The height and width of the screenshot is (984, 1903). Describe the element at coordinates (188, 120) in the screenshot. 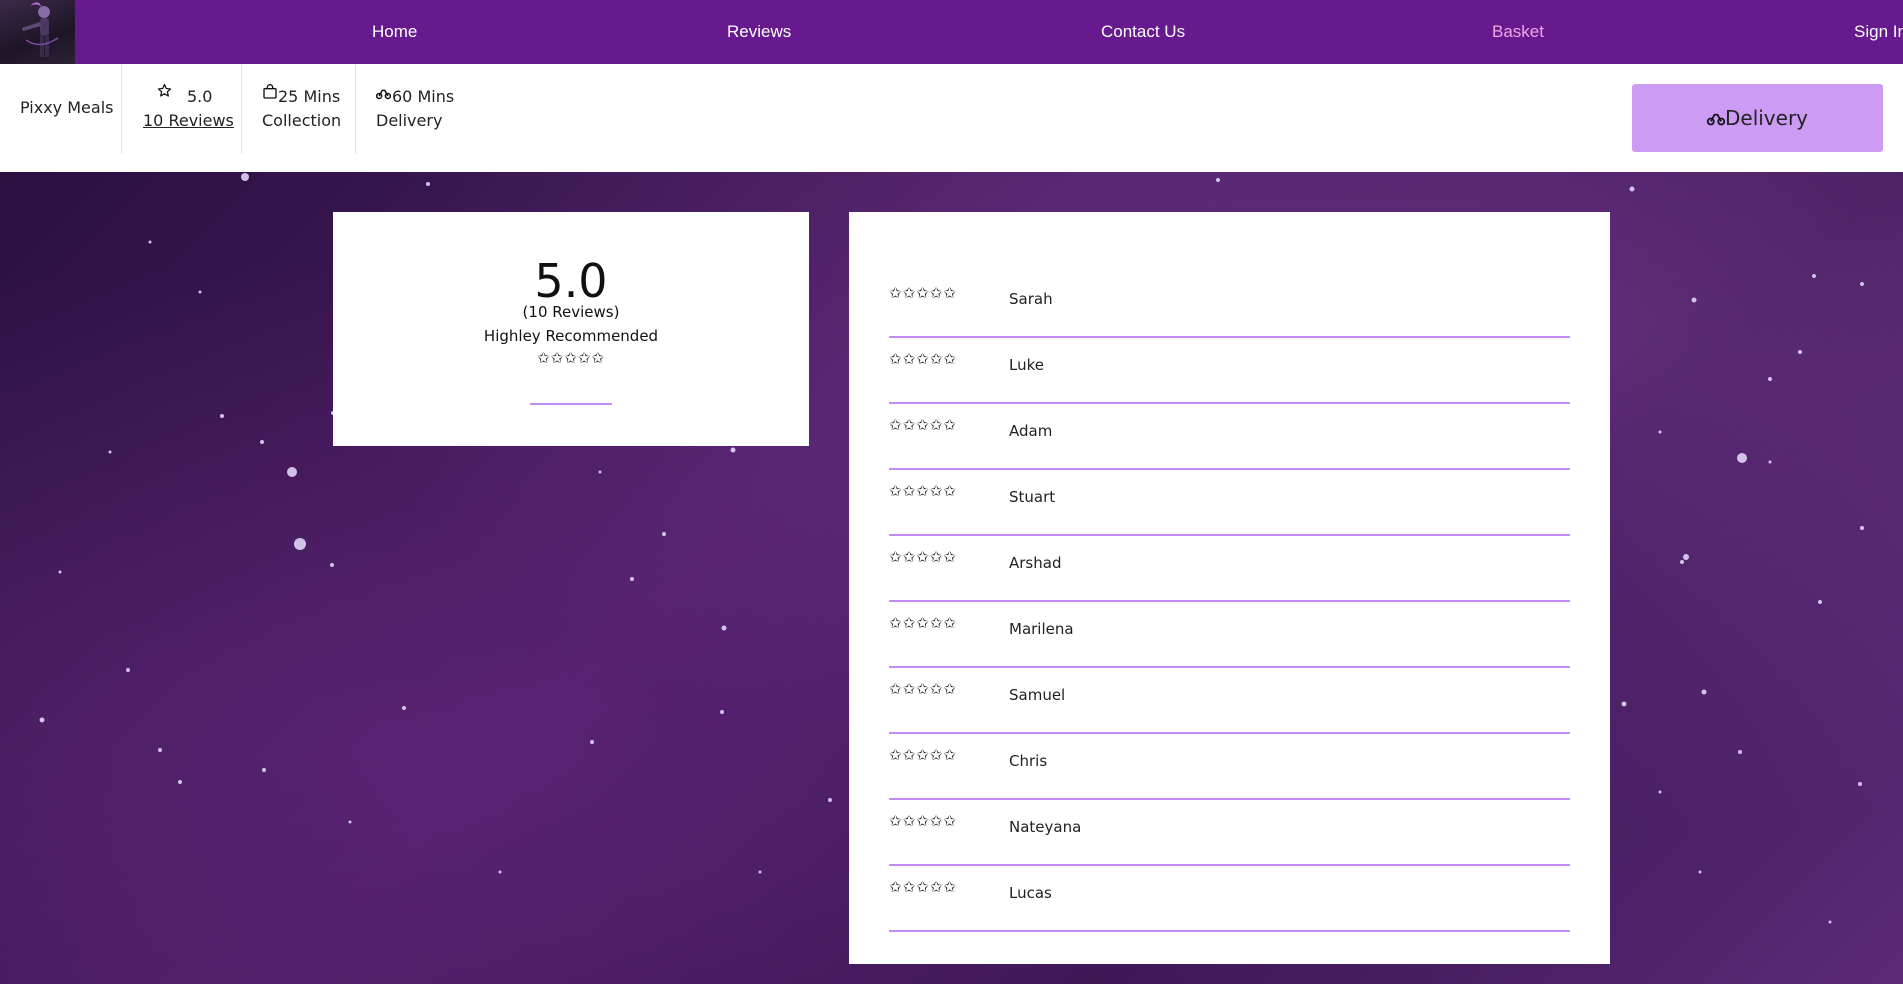

I see `reviews-count-link: 10 Reviews` at that location.